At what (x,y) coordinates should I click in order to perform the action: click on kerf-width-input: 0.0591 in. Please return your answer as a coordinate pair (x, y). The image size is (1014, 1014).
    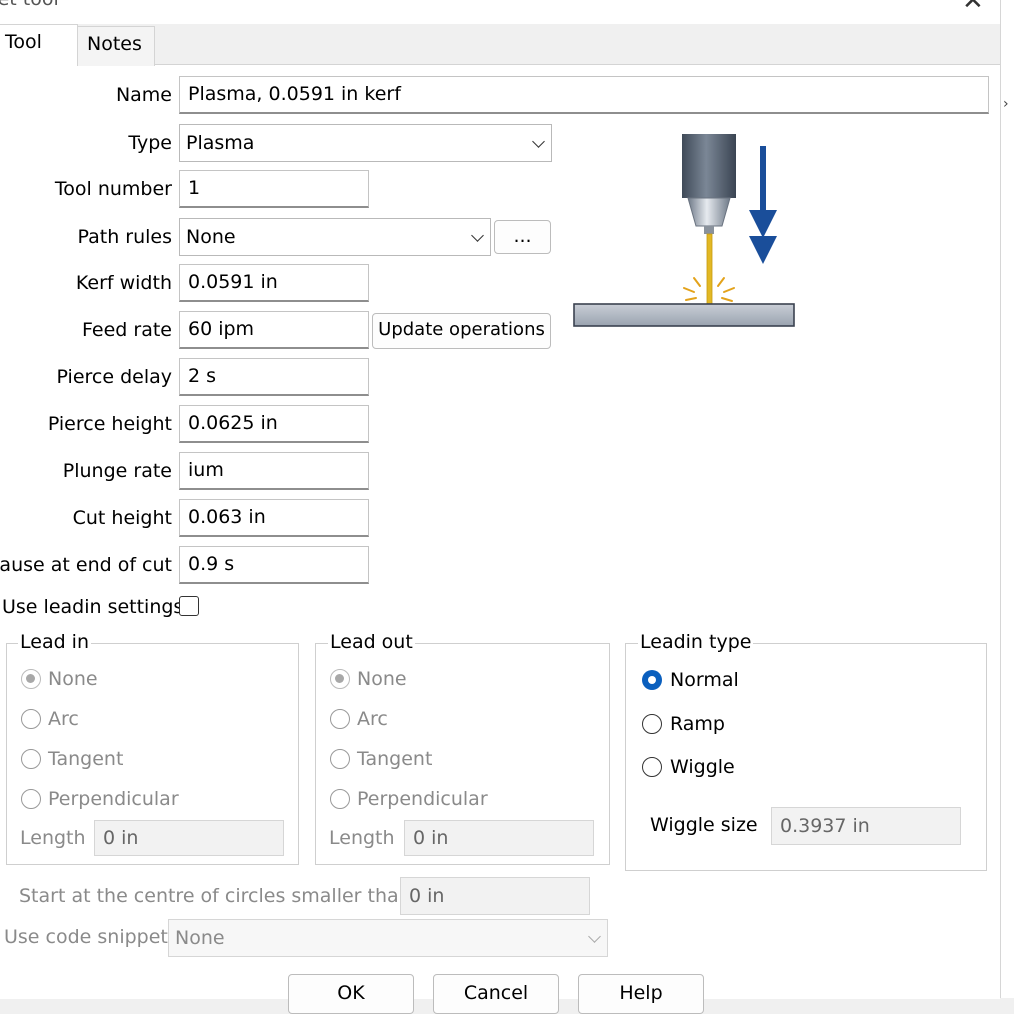
    Looking at the image, I should click on (274, 283).